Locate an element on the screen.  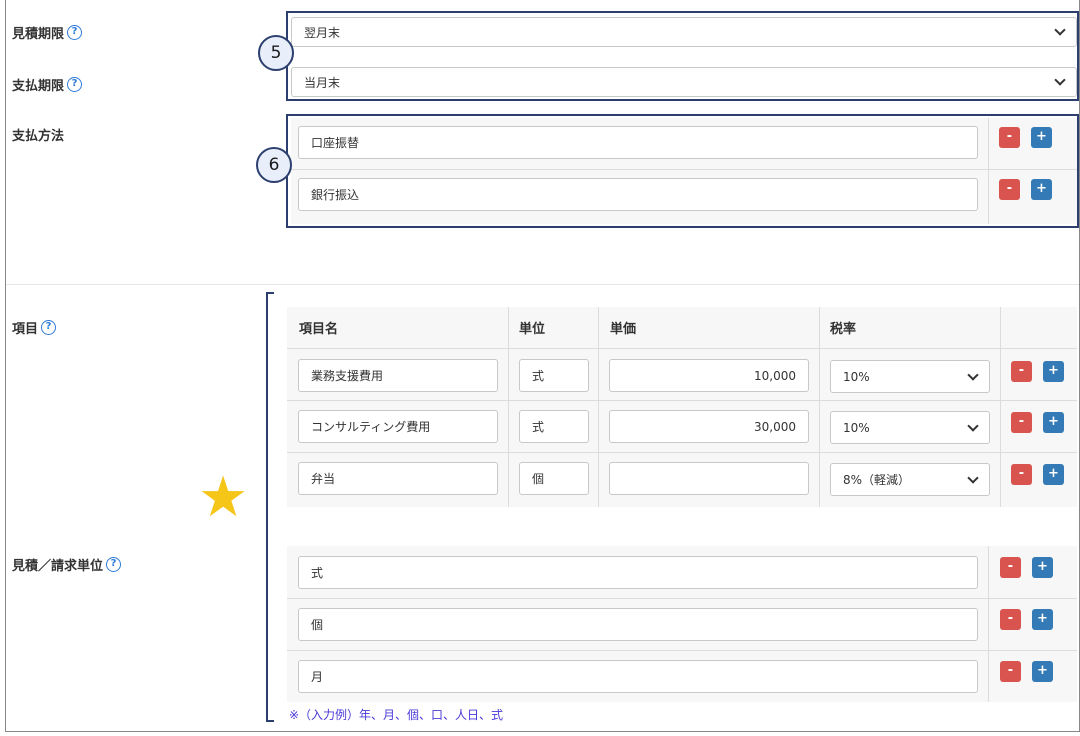
payment-deadline-label: 支払期限 ? is located at coordinates (47, 84).